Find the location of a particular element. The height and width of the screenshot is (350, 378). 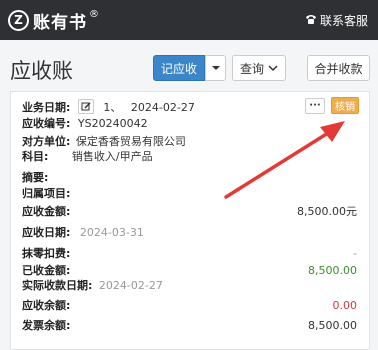

invoice-balance-label: 发票余额: is located at coordinates (46, 325).